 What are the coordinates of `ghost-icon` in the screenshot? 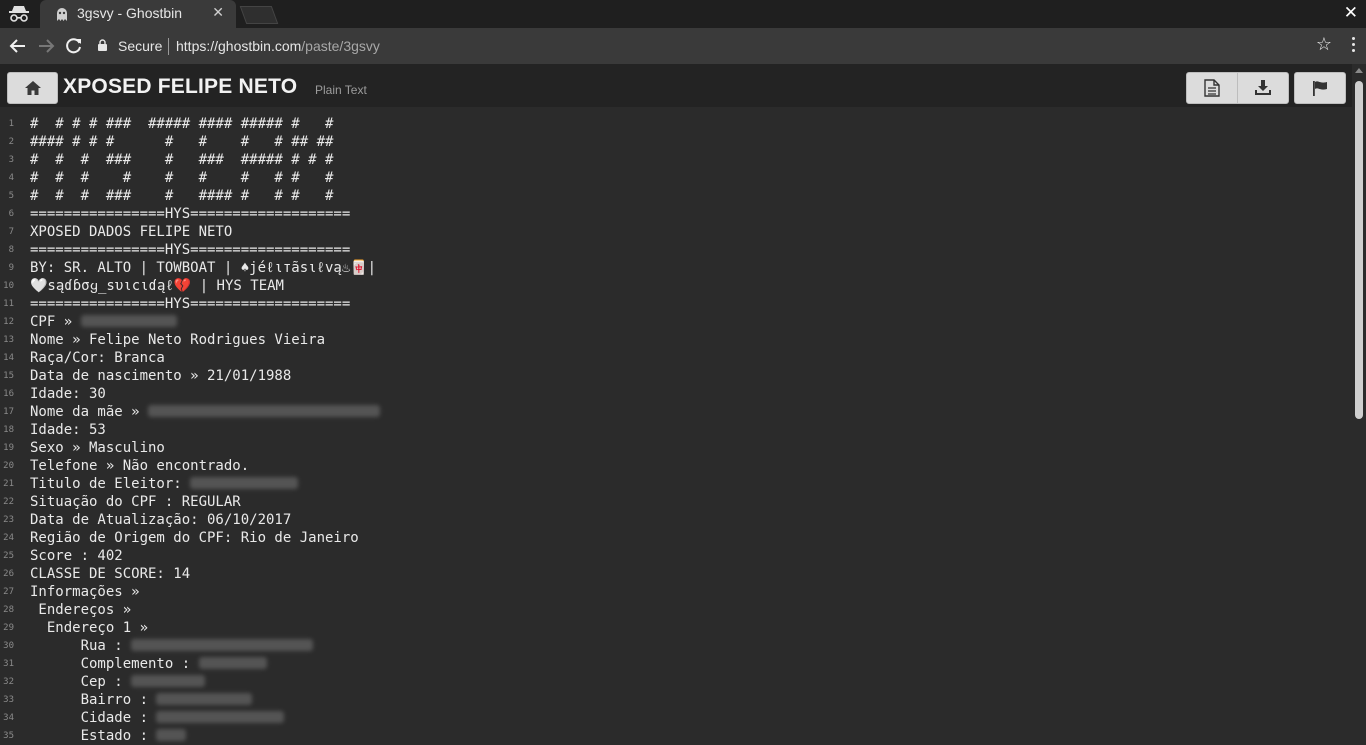 It's located at (62, 14).